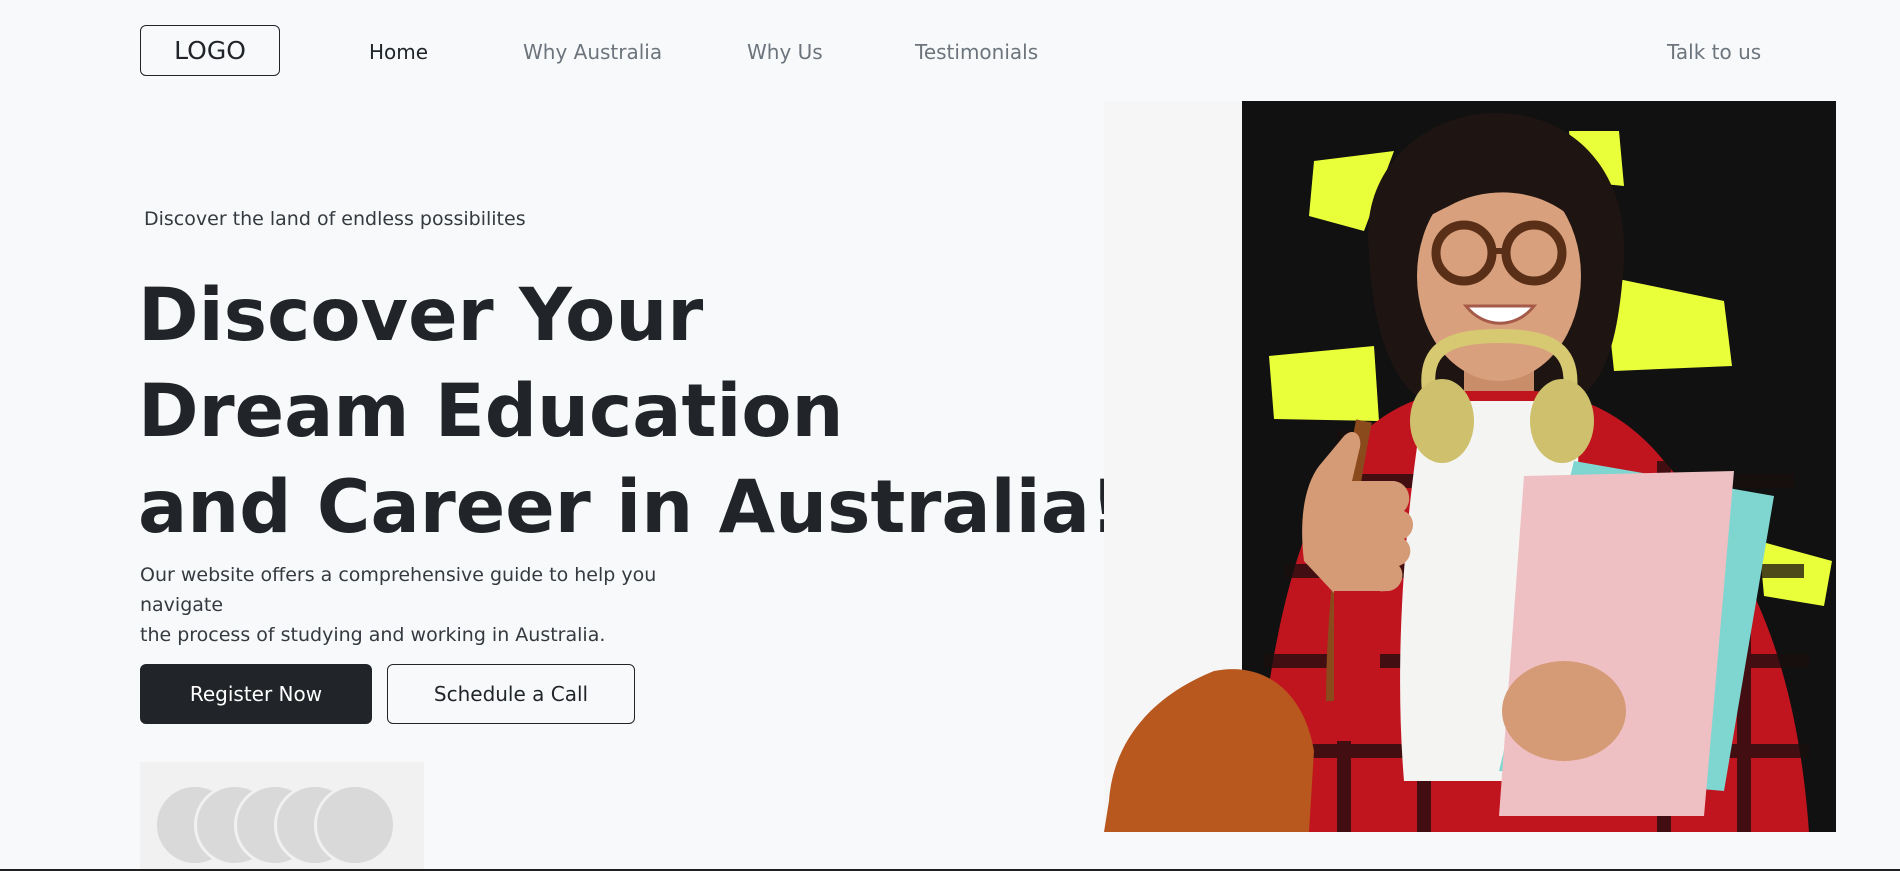  Describe the element at coordinates (785, 52) in the screenshot. I see `nav-link-why-us: Why Us` at that location.